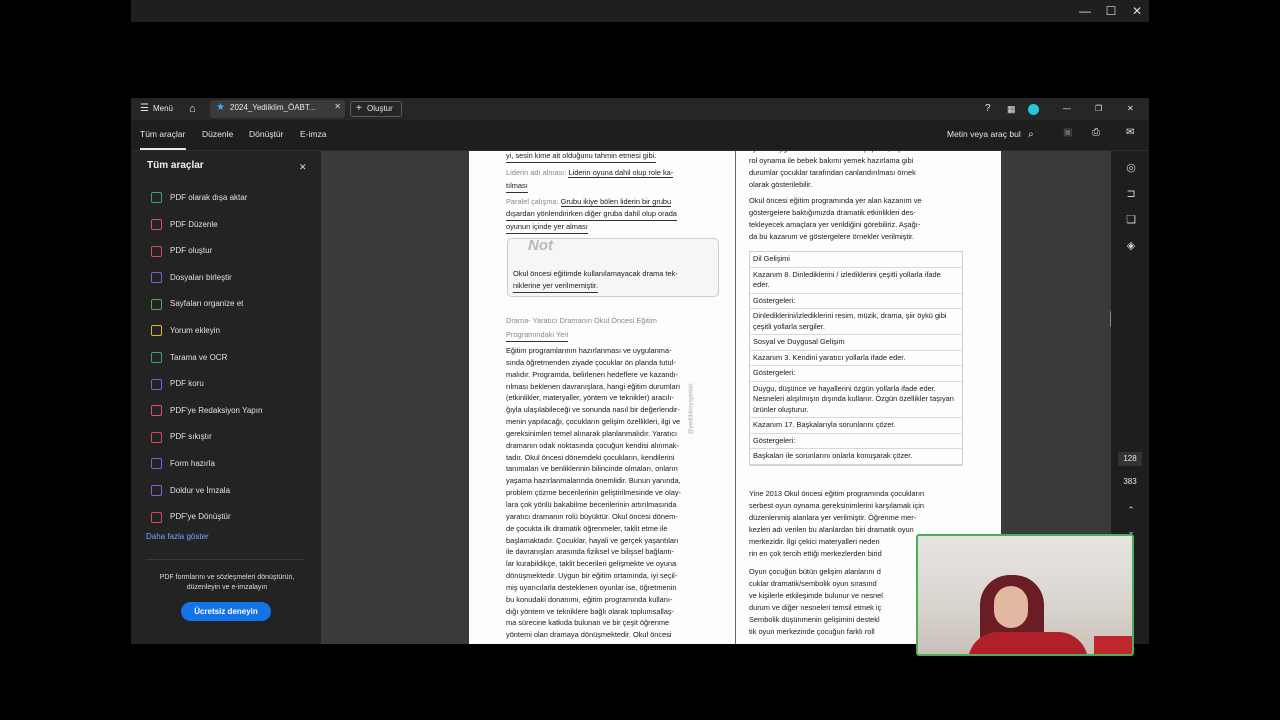 The image size is (1280, 720). I want to click on sidebar-tool-item: PDF oluştur, so click(181, 251).